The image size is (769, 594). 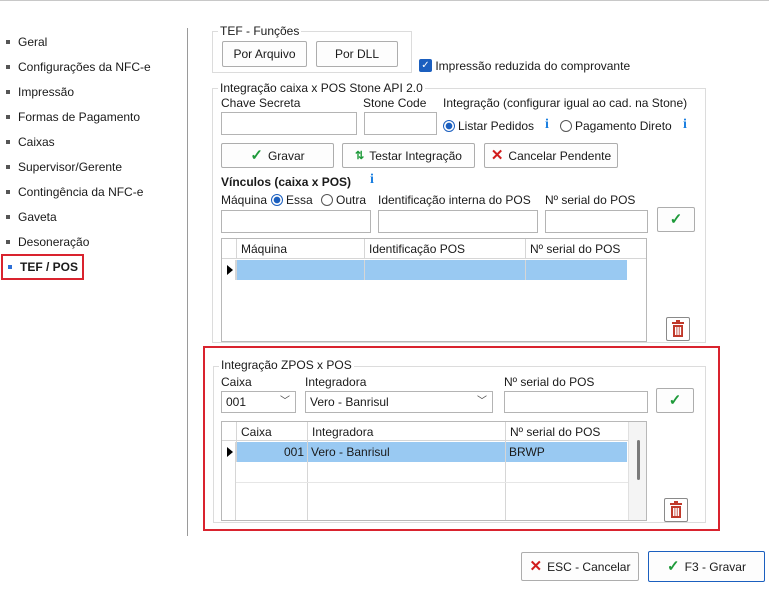 I want to click on listar-pedidos-radio: Listar Pedidos, so click(x=488, y=126).